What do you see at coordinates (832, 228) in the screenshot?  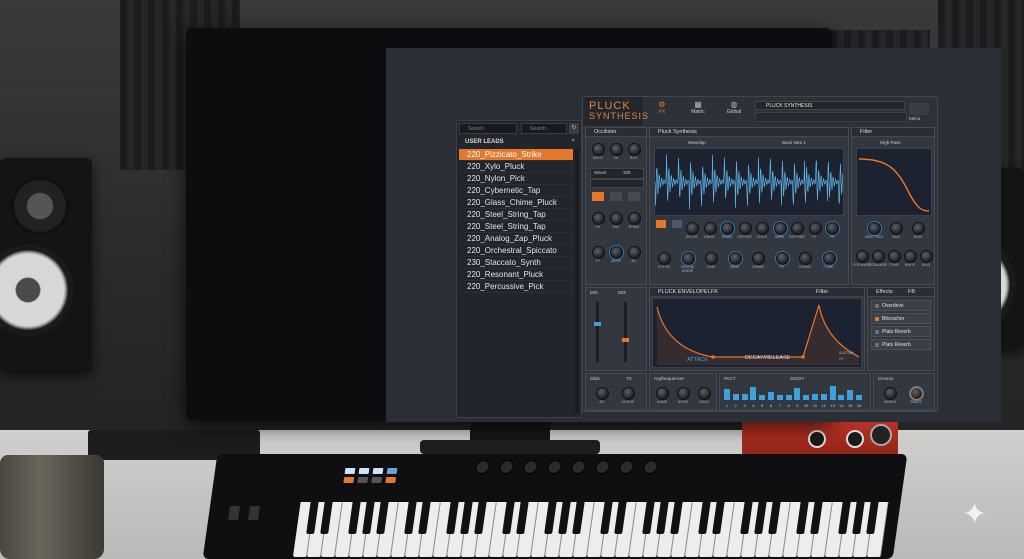 I see `knob-pluck-a9` at bounding box center [832, 228].